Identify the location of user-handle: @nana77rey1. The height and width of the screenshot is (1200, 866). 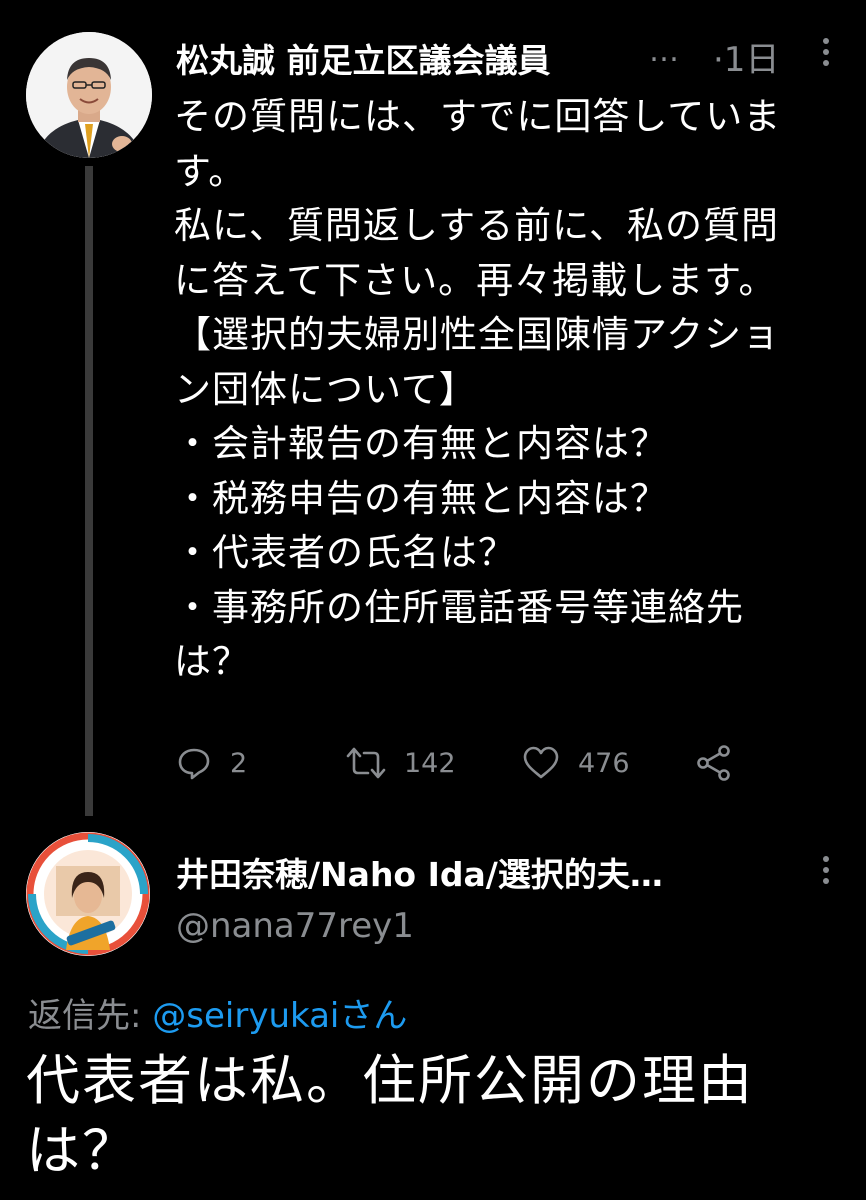
(295, 926).